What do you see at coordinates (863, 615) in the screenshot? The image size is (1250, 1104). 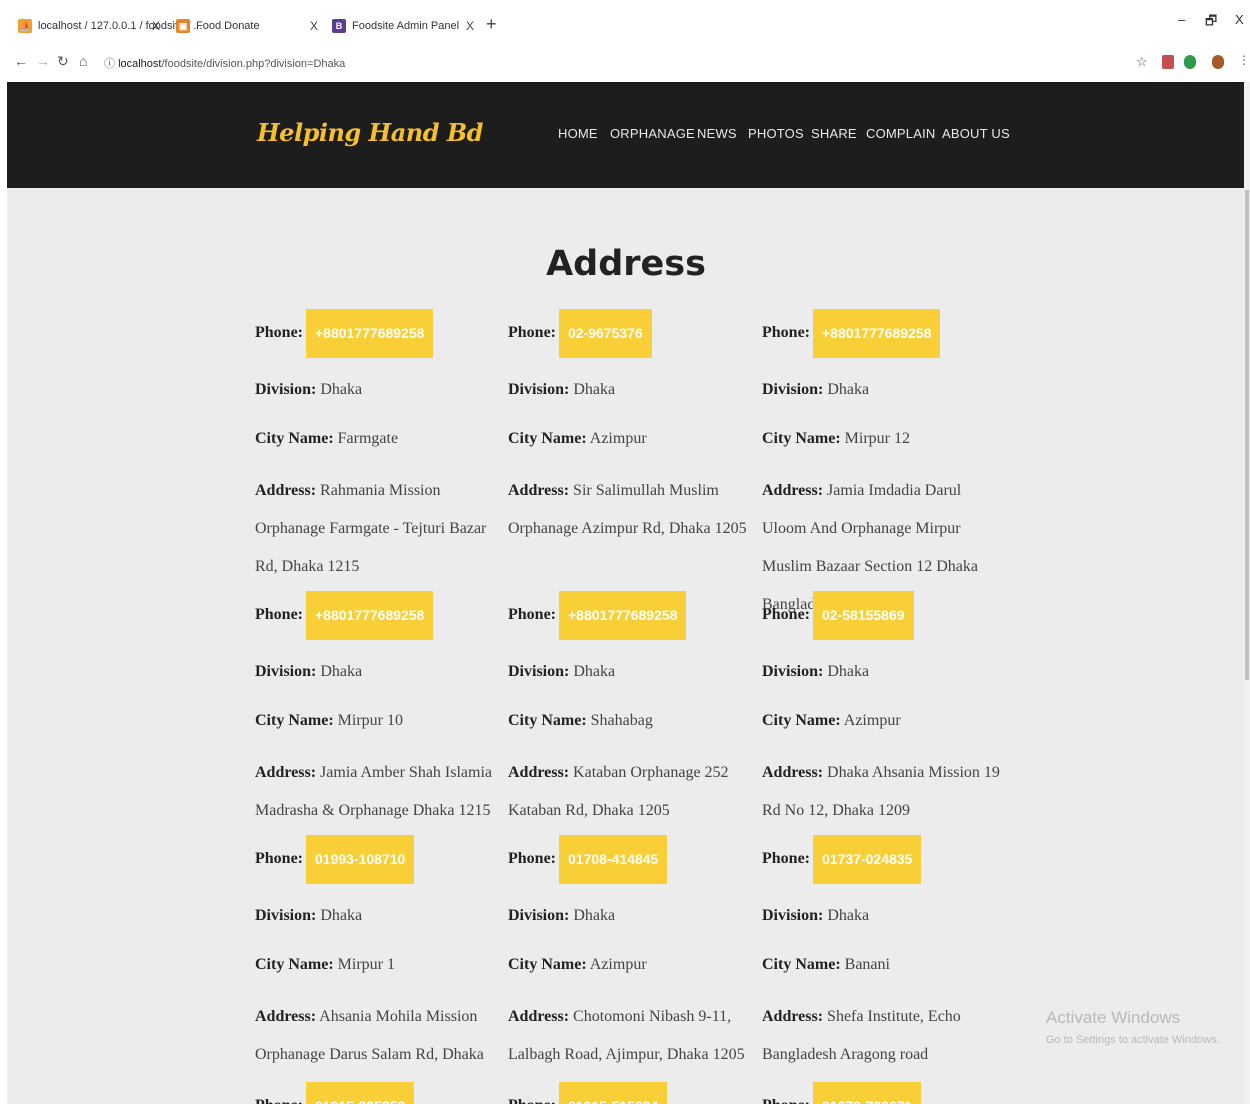 I see `phone-badge: 02-58155869` at bounding box center [863, 615].